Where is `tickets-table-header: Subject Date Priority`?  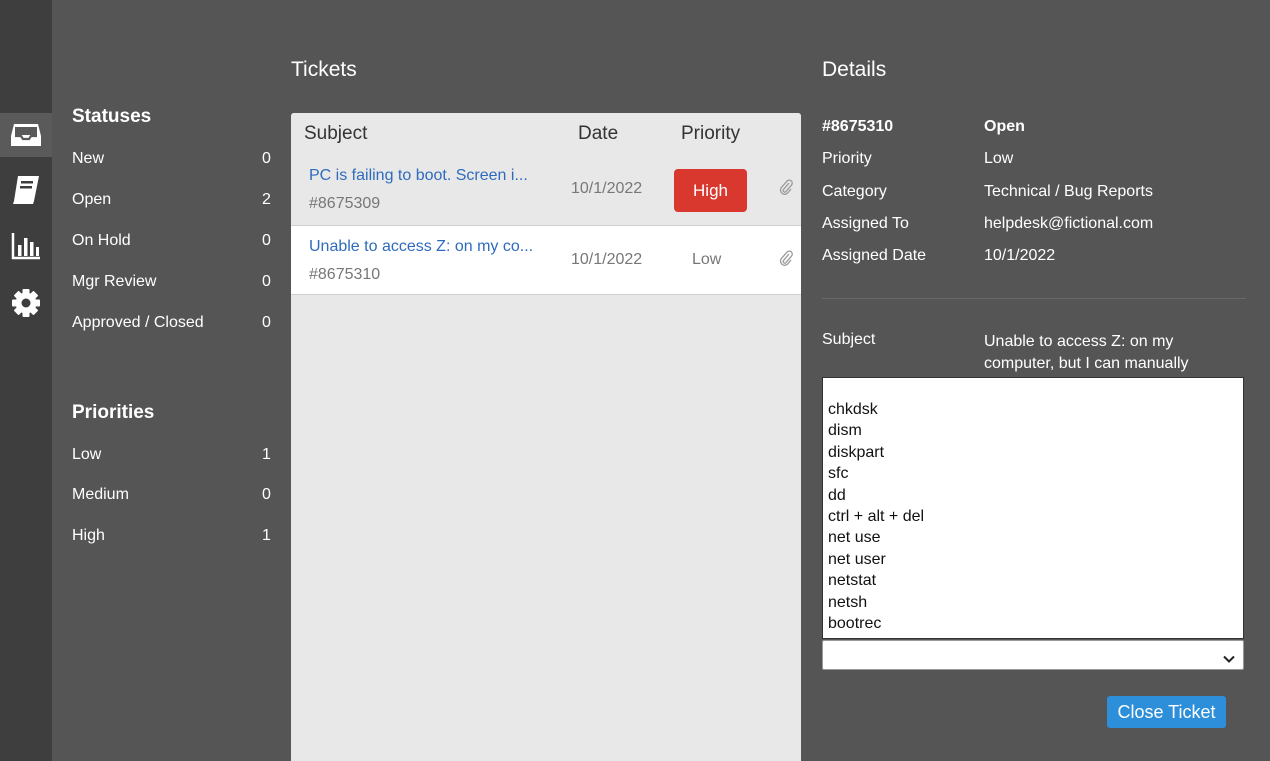 tickets-table-header: Subject Date Priority is located at coordinates (546, 134).